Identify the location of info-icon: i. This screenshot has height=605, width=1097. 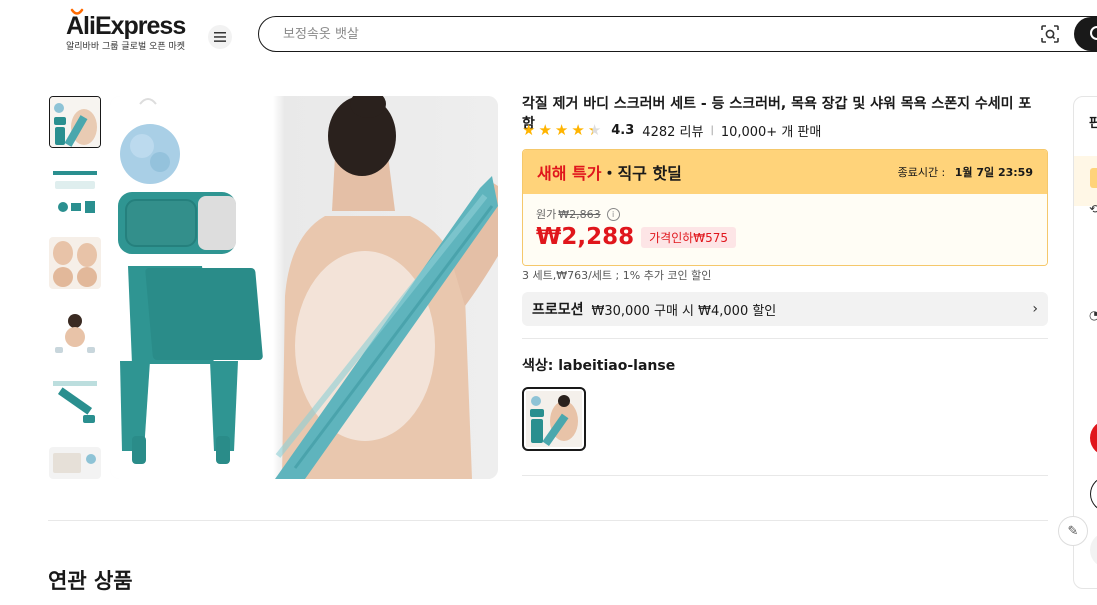
(613, 214).